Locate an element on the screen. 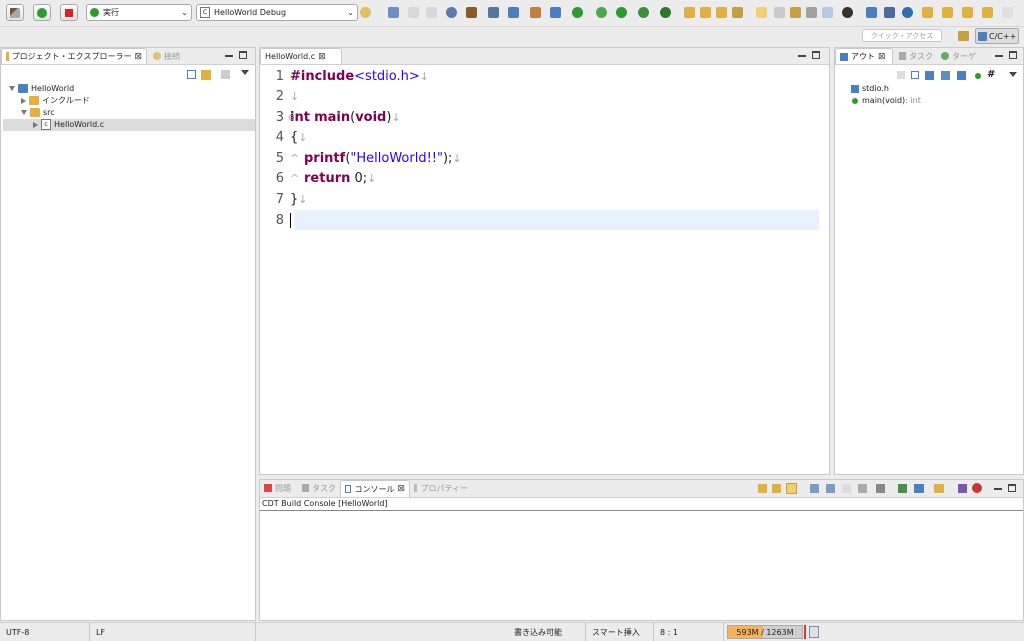 Image resolution: width=1024 pixels, height=641 pixels. new-file-icon is located at coordinates (577, 12).